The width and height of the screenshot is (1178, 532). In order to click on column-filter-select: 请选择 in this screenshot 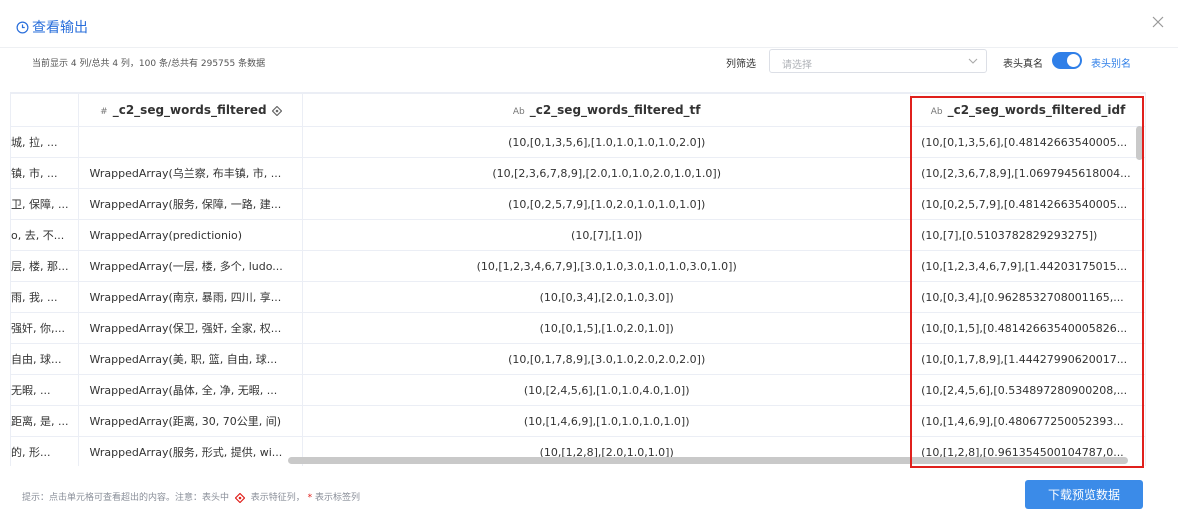, I will do `click(878, 61)`.